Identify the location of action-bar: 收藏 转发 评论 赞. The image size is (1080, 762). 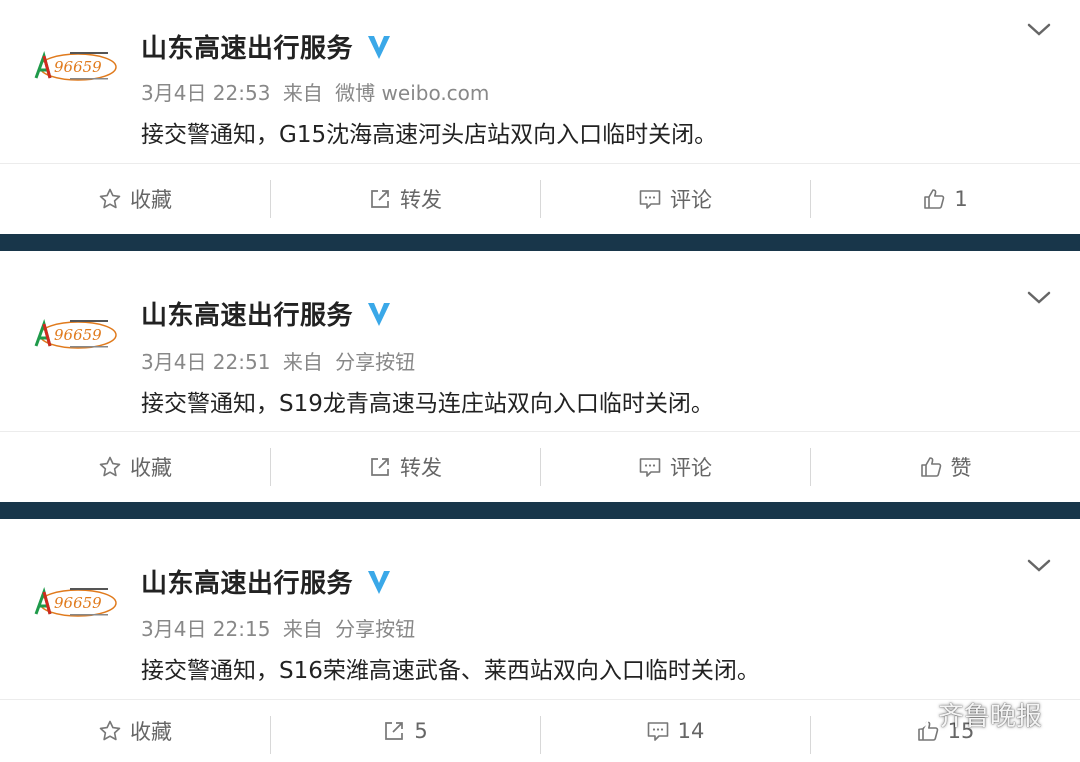
(540, 466).